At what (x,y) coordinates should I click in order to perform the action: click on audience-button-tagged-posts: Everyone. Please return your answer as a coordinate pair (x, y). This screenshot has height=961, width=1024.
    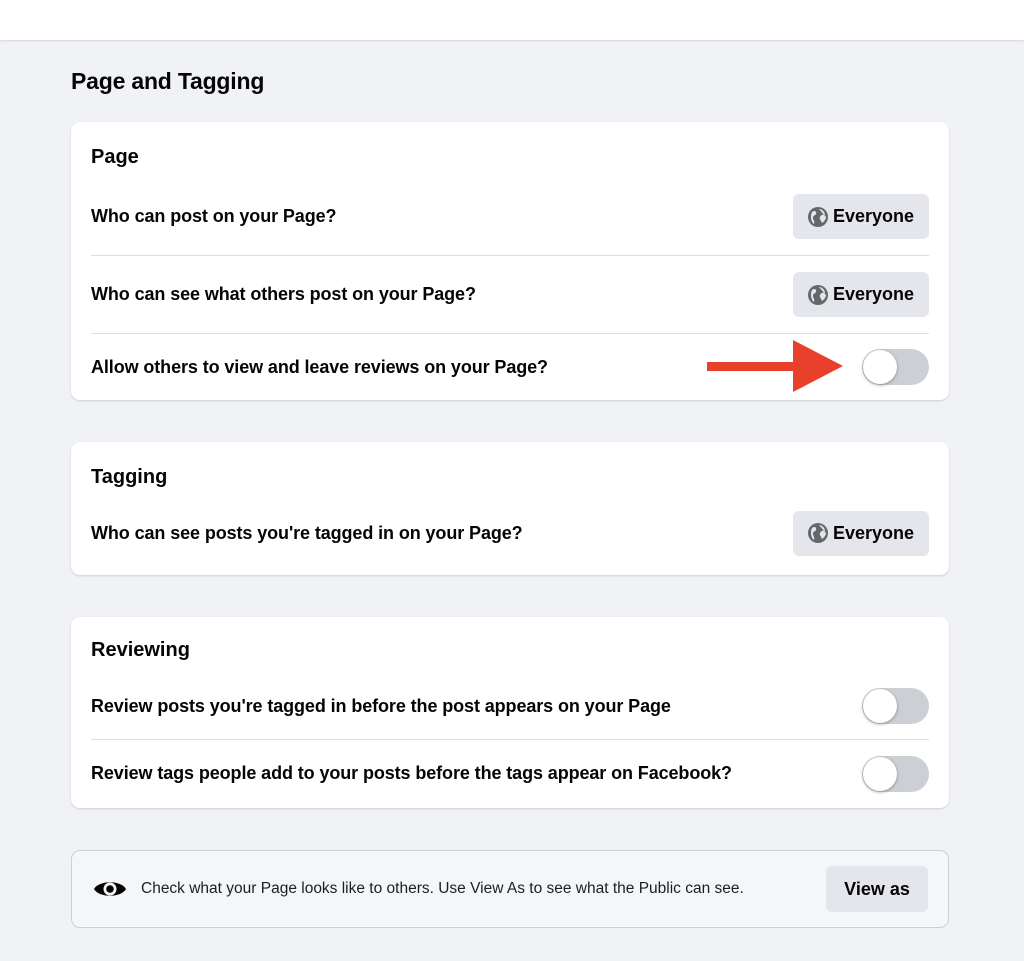
    Looking at the image, I should click on (860, 533).